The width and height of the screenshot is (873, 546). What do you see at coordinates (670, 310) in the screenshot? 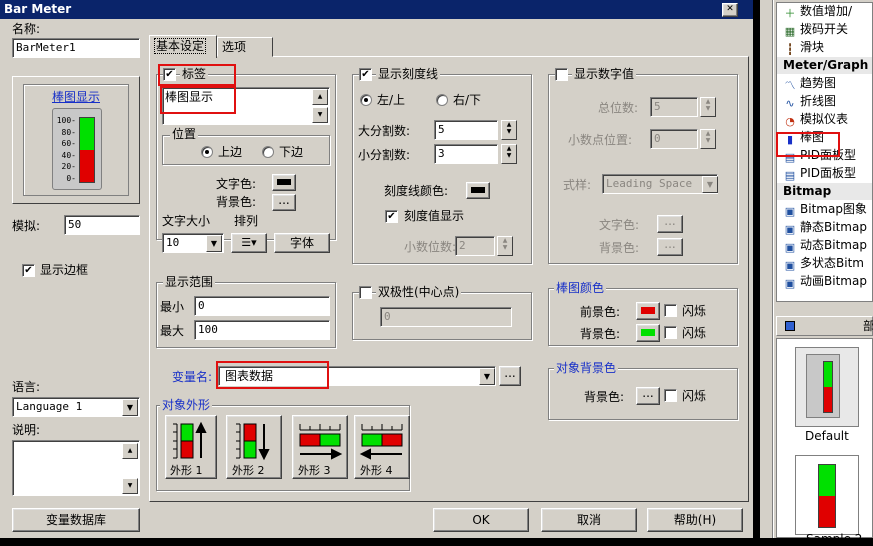
I see `bar-fg-blink-checkbox` at bounding box center [670, 310].